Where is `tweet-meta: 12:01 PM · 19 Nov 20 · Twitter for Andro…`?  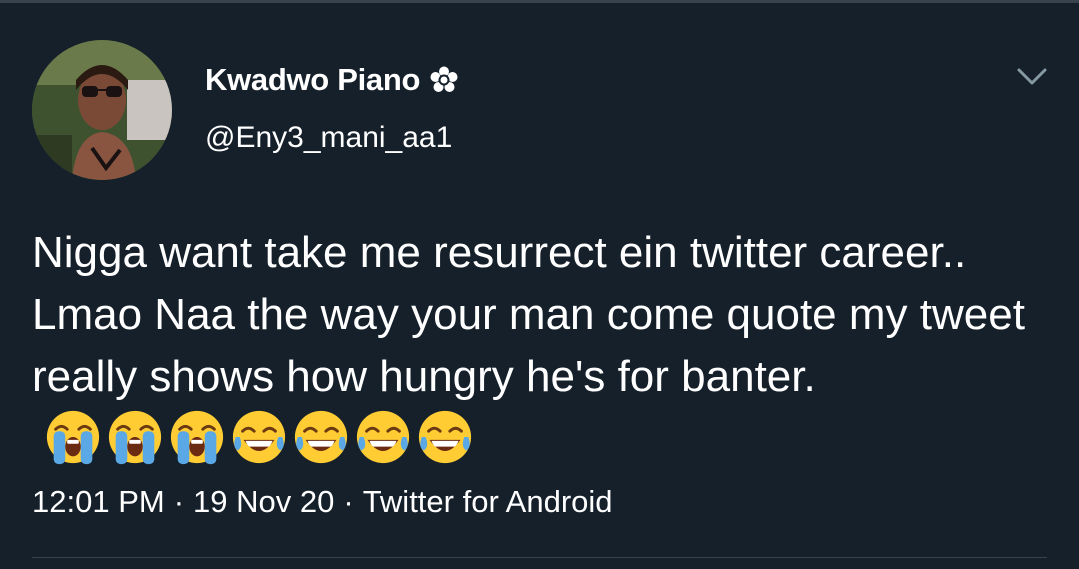 tweet-meta: 12:01 PM · 19 Nov 20 · Twitter for Andro… is located at coordinates (322, 502).